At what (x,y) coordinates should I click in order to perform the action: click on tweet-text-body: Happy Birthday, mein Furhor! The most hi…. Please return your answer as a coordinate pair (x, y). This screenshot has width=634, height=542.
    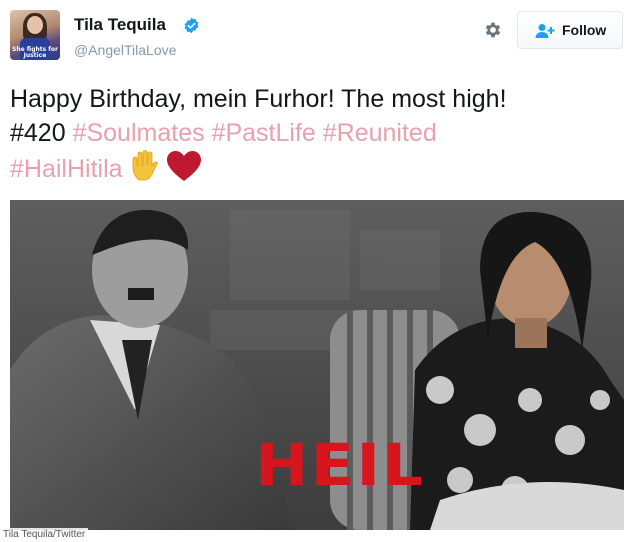
    Looking at the image, I should click on (258, 99).